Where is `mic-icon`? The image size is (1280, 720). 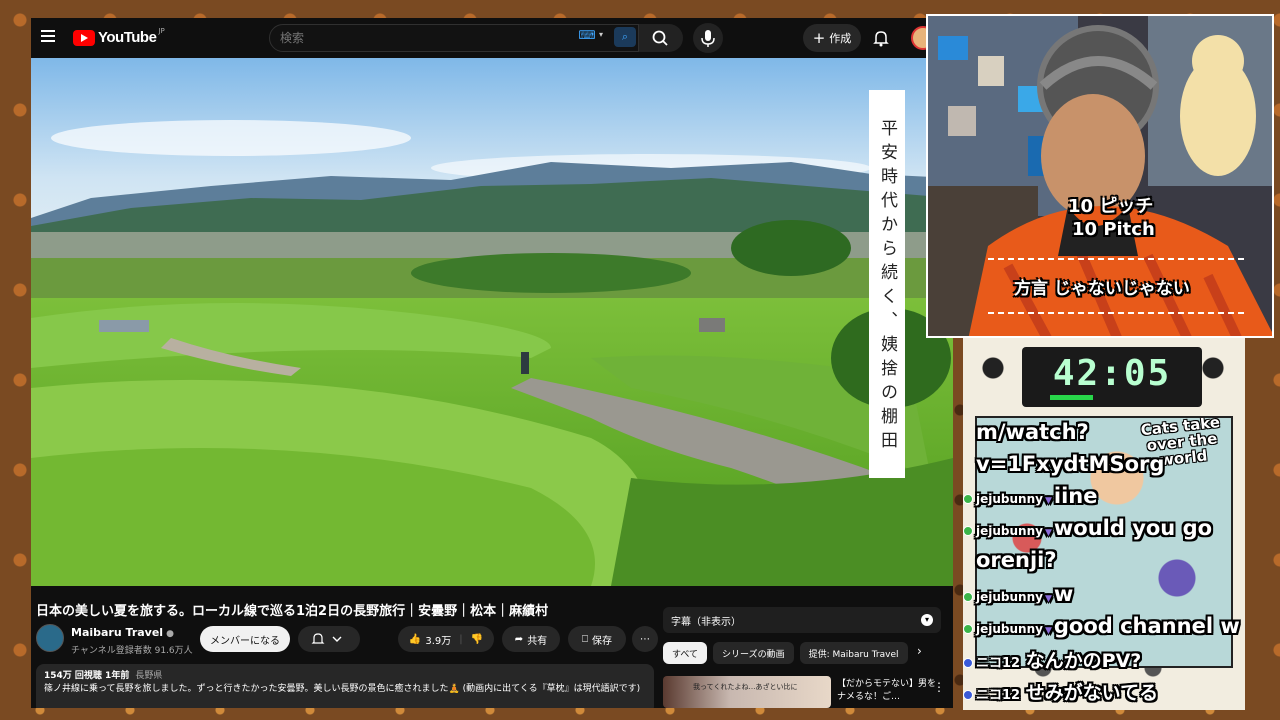
mic-icon is located at coordinates (708, 38).